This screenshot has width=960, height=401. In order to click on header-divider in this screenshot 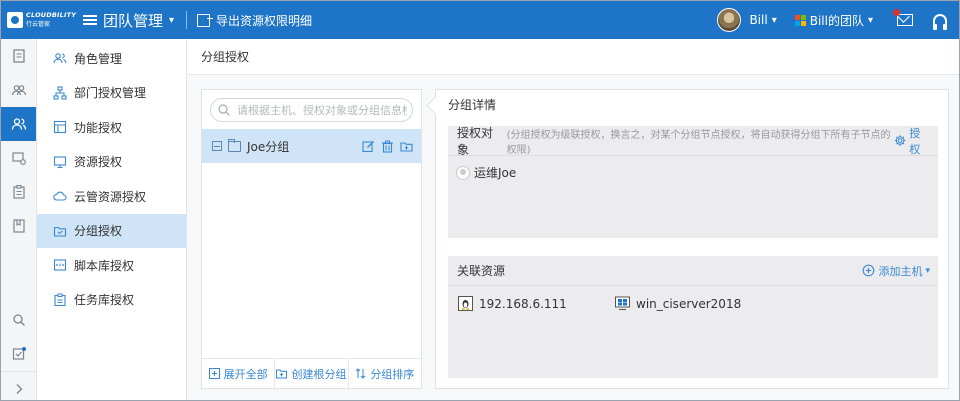, I will do `click(187, 20)`.